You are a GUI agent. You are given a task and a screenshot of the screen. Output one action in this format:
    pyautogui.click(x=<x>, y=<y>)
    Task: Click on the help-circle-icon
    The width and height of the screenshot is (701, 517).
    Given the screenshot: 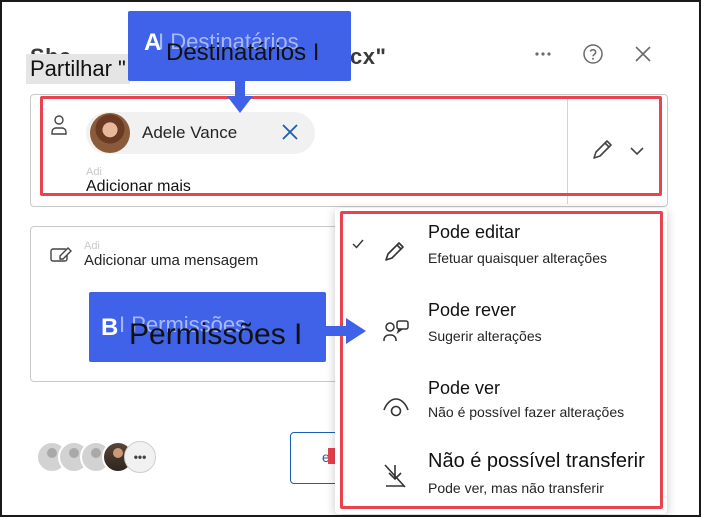 What is the action you would take?
    pyautogui.click(x=593, y=54)
    